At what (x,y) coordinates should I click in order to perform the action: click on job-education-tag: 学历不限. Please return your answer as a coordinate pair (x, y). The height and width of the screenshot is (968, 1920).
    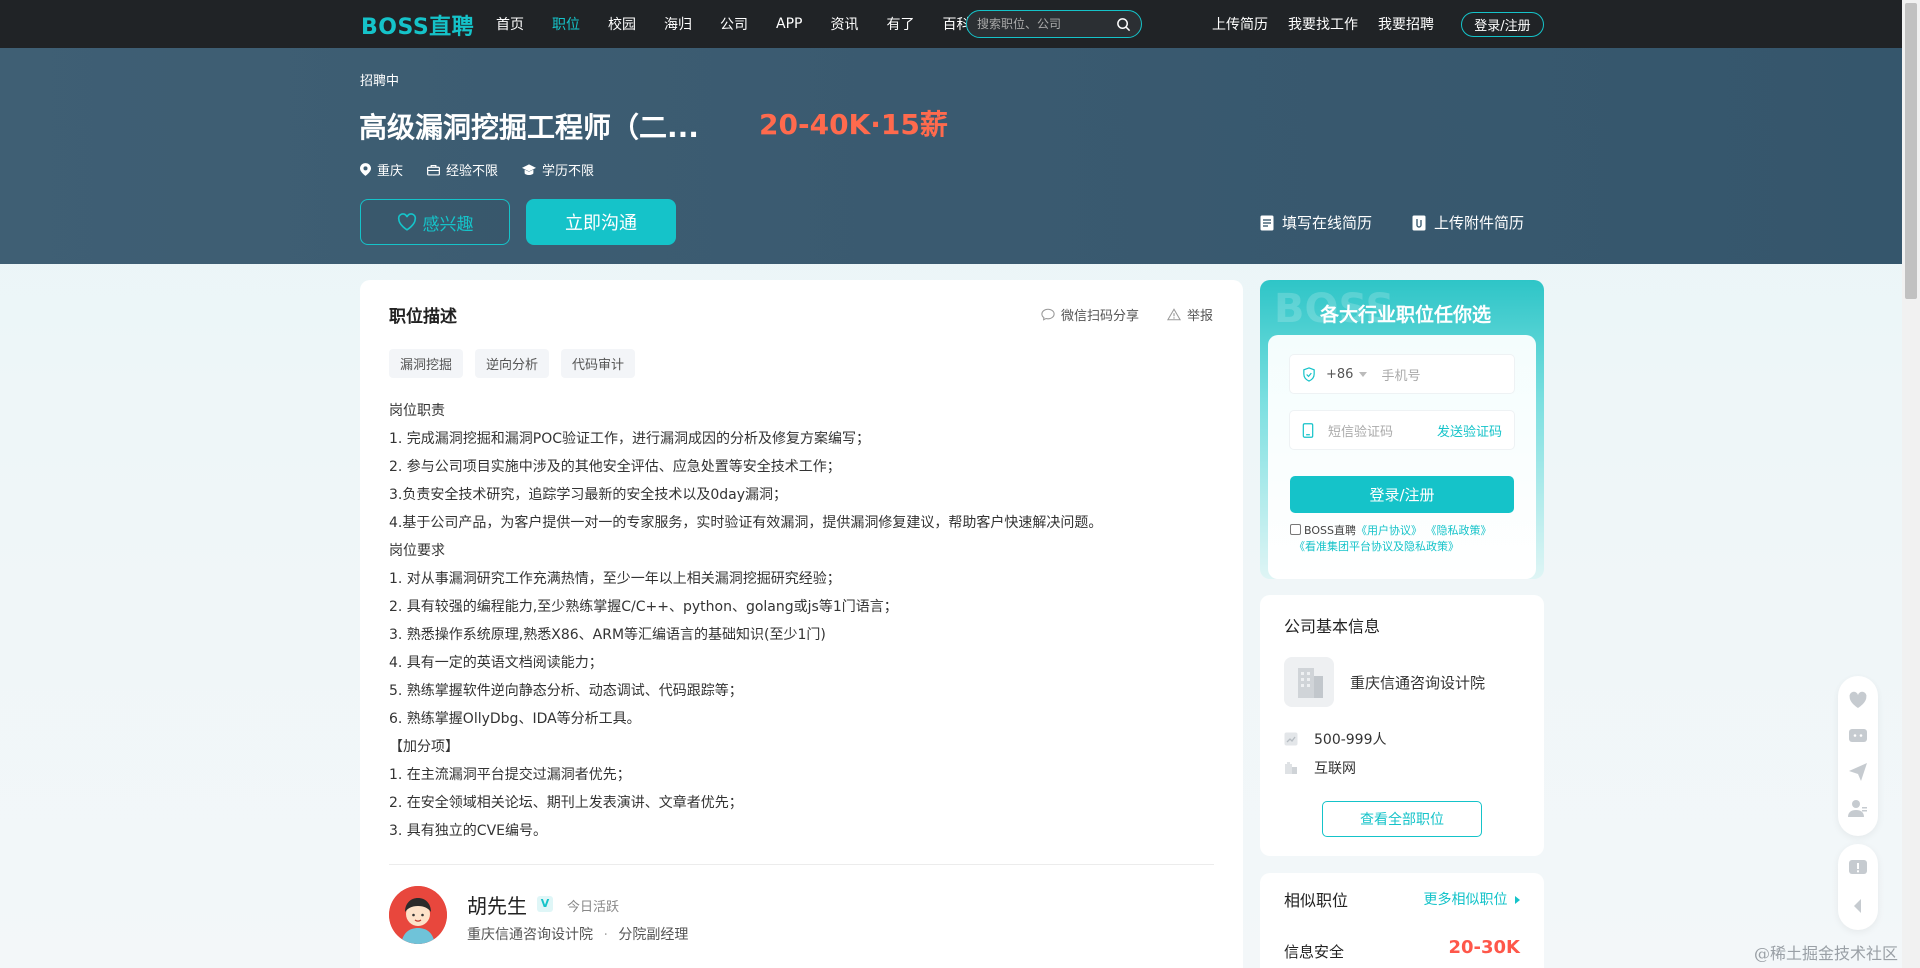
    Looking at the image, I should click on (558, 169).